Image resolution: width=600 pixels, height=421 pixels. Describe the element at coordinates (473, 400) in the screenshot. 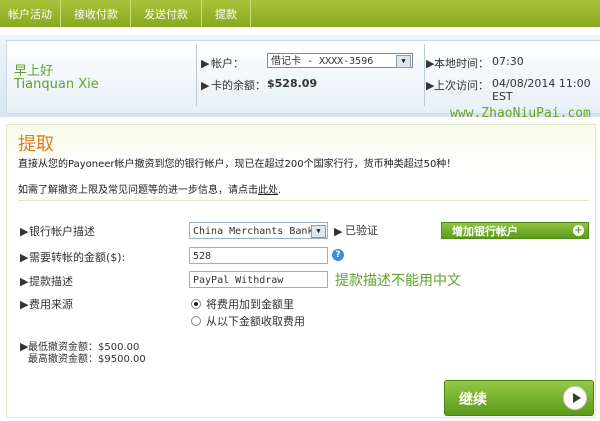

I see `continue-label: 继续` at that location.